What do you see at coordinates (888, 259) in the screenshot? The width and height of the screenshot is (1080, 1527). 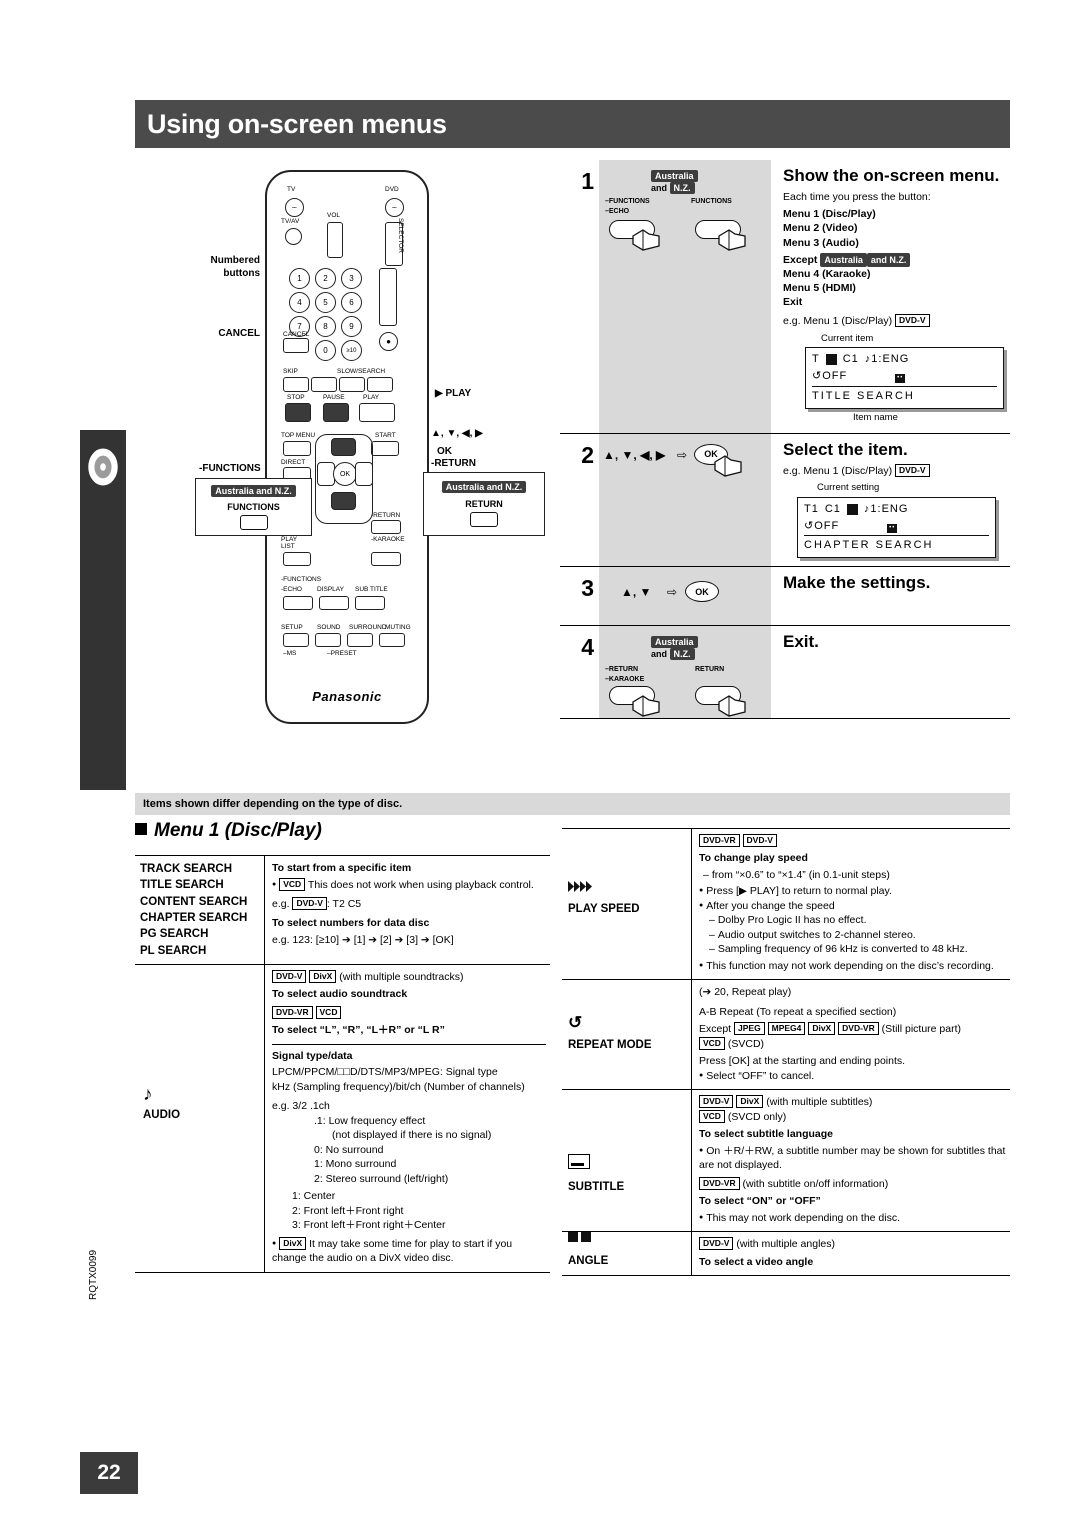 I see `step-1-except-tag-2: and N.Z.` at bounding box center [888, 259].